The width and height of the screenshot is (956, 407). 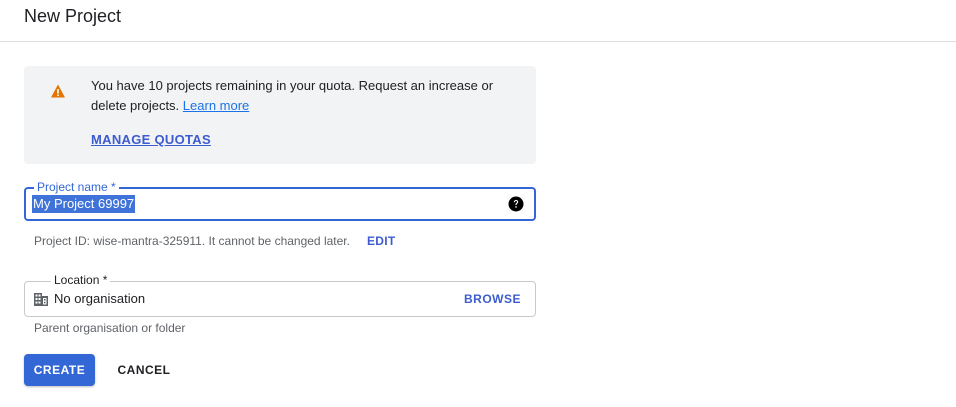 I want to click on browse-button: BROWSE, so click(x=492, y=299).